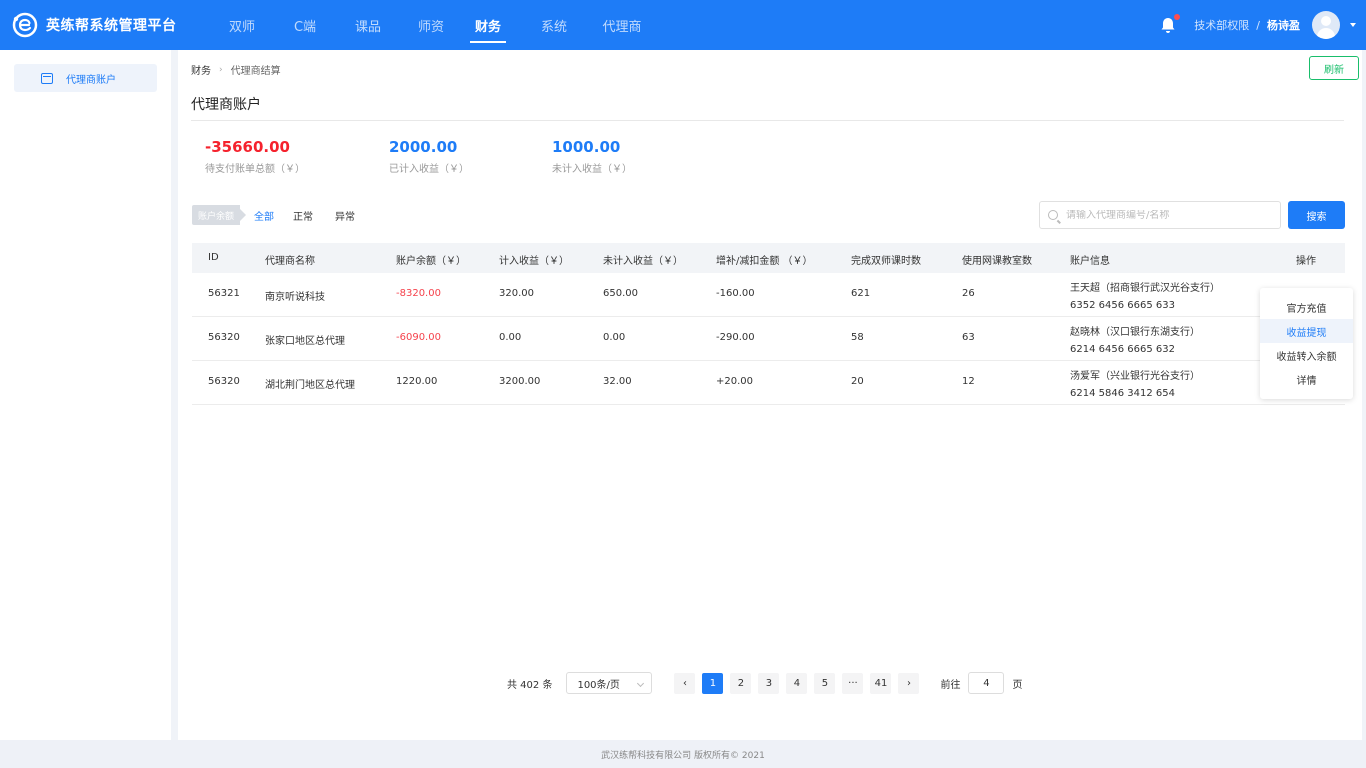 The image size is (1366, 768). What do you see at coordinates (47, 78) in the screenshot?
I see `card-icon` at bounding box center [47, 78].